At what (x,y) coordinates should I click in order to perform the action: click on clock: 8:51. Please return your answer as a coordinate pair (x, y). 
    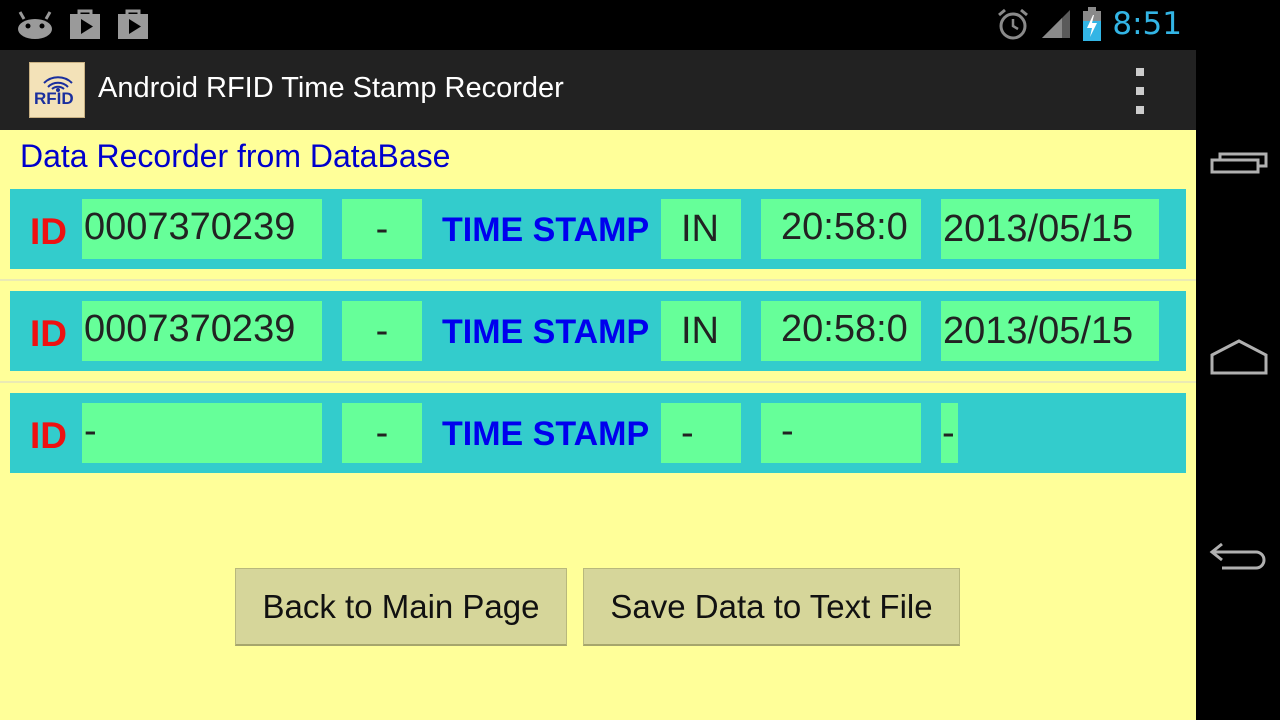
    Looking at the image, I should click on (1147, 24).